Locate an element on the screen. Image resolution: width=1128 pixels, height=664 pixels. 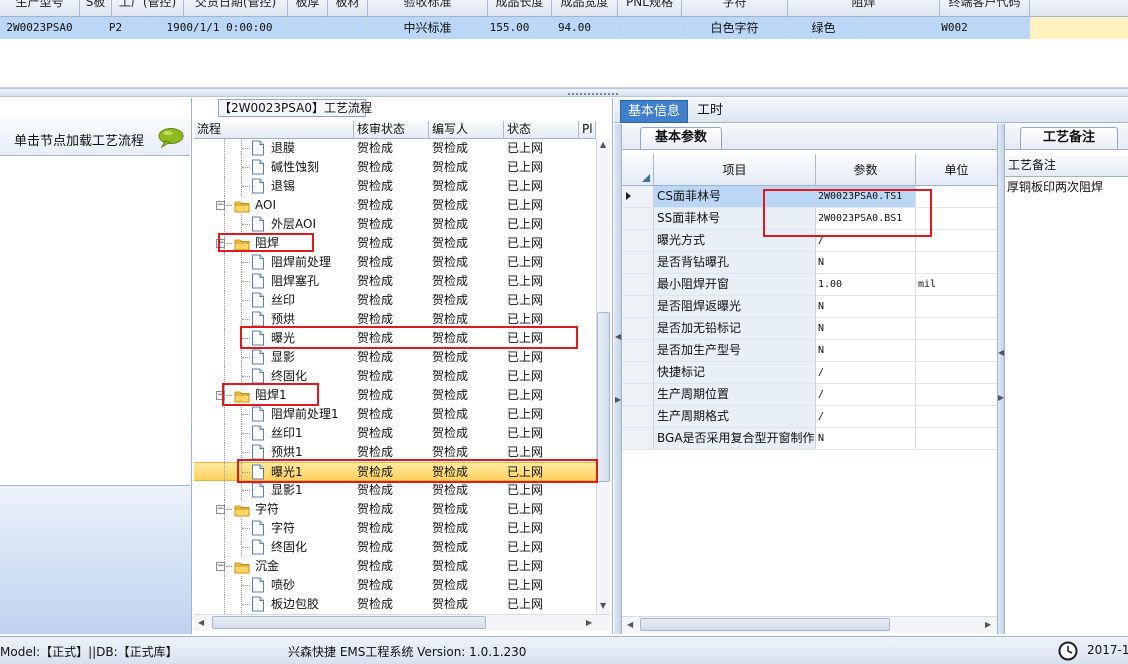
tree-row: 阻焊前处理1 贺检成 贺检成 已上网 is located at coordinates (395, 414).